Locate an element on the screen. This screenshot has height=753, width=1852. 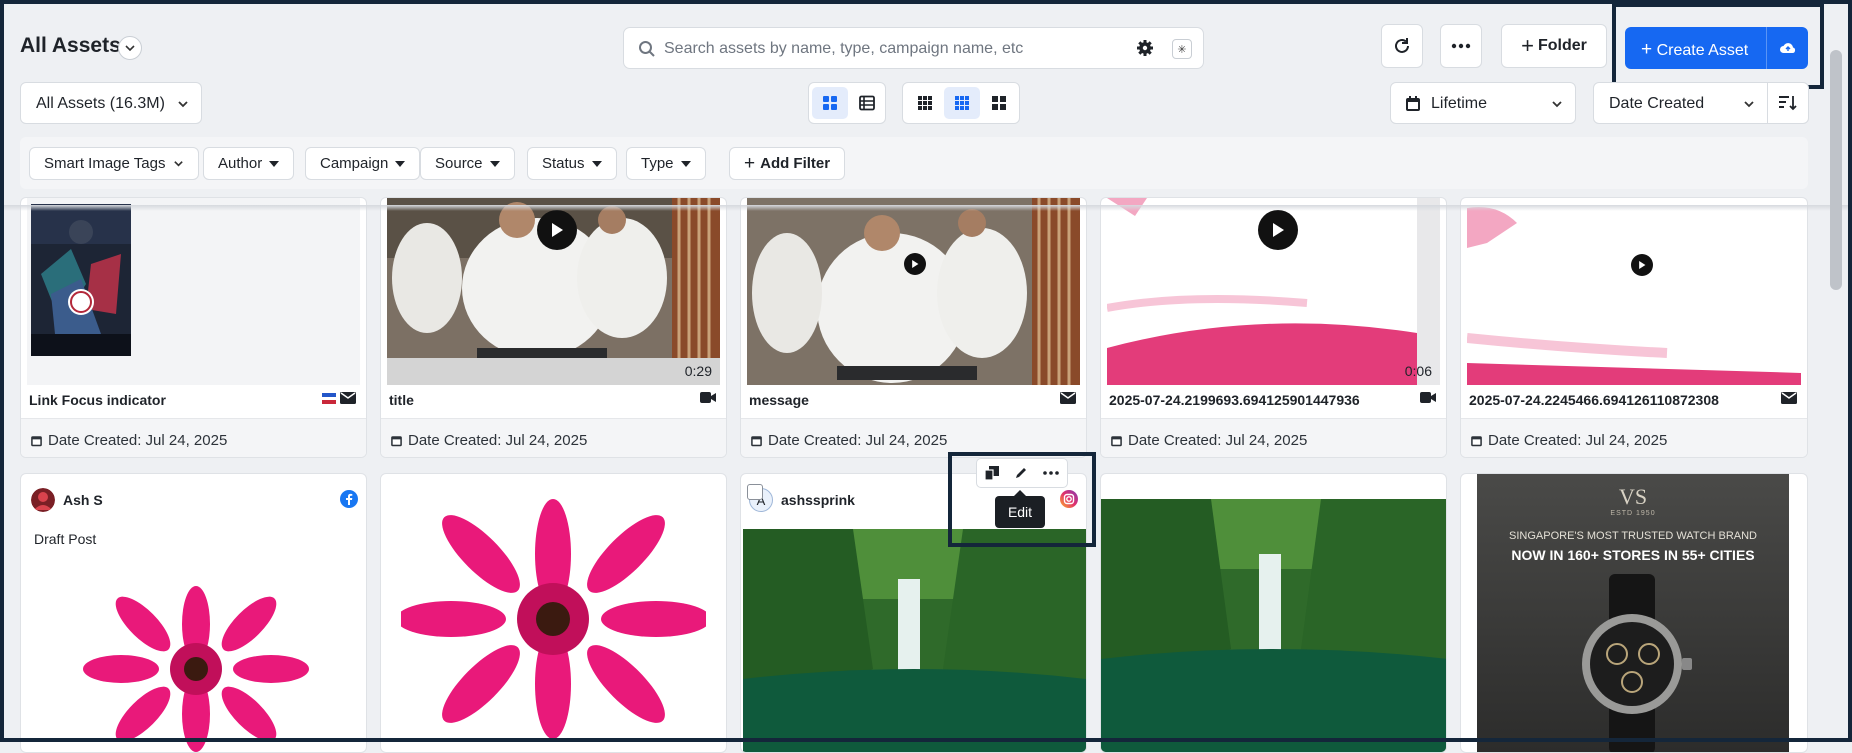
video-frame-image is located at coordinates (913, 291).